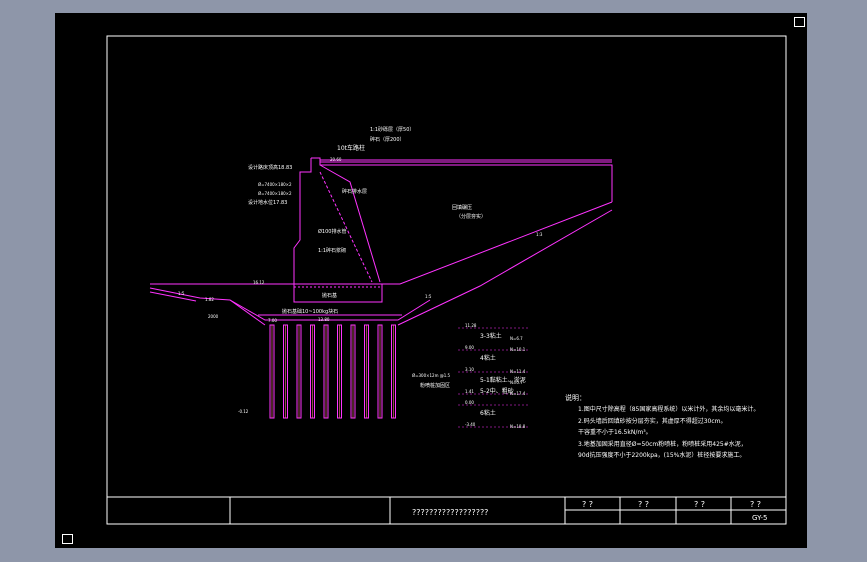  What do you see at coordinates (518, 371) in the screenshot?
I see `soil-n-value: N=11.4` at bounding box center [518, 371].